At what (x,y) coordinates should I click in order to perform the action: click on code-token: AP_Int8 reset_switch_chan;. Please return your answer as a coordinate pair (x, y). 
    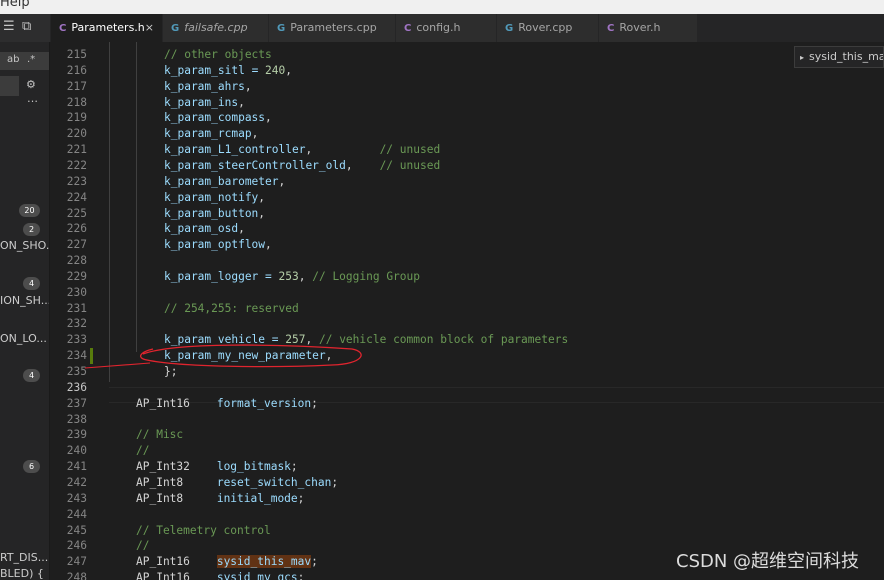
    Looking at the image, I should click on (237, 482).